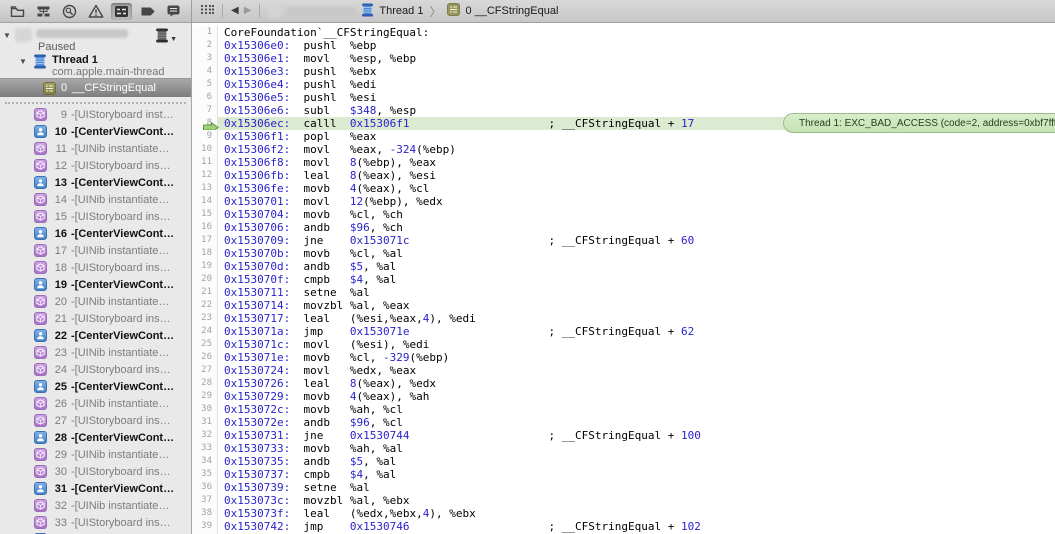 This screenshot has height=534, width=1055. I want to click on code-line: 9 0x15306f1: popl %eax, so click(623, 136).